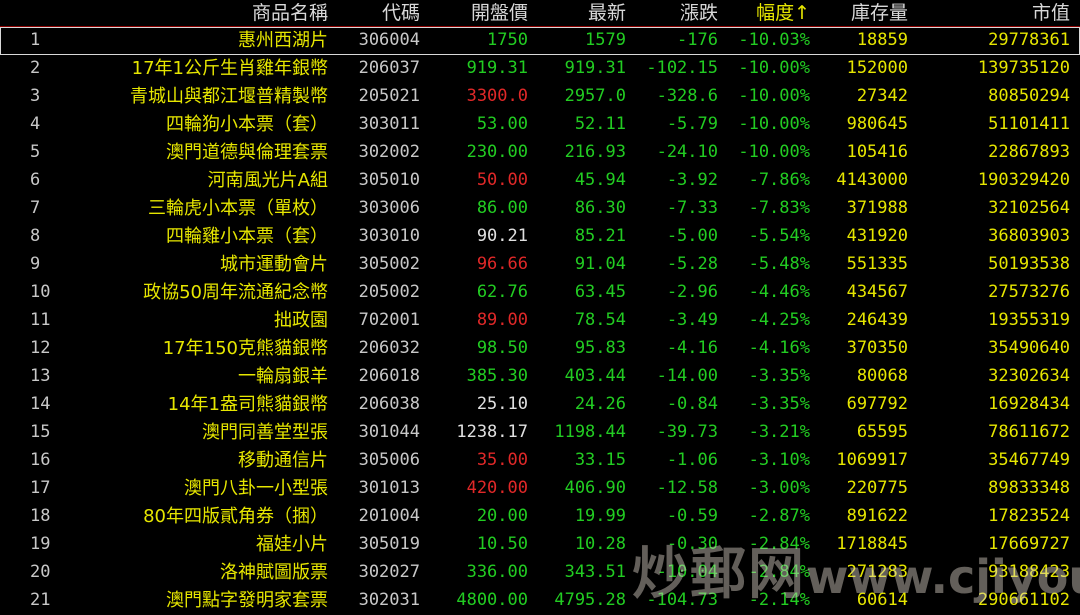  Describe the element at coordinates (474, 14) in the screenshot. I see `header-open: 開盤價` at that location.